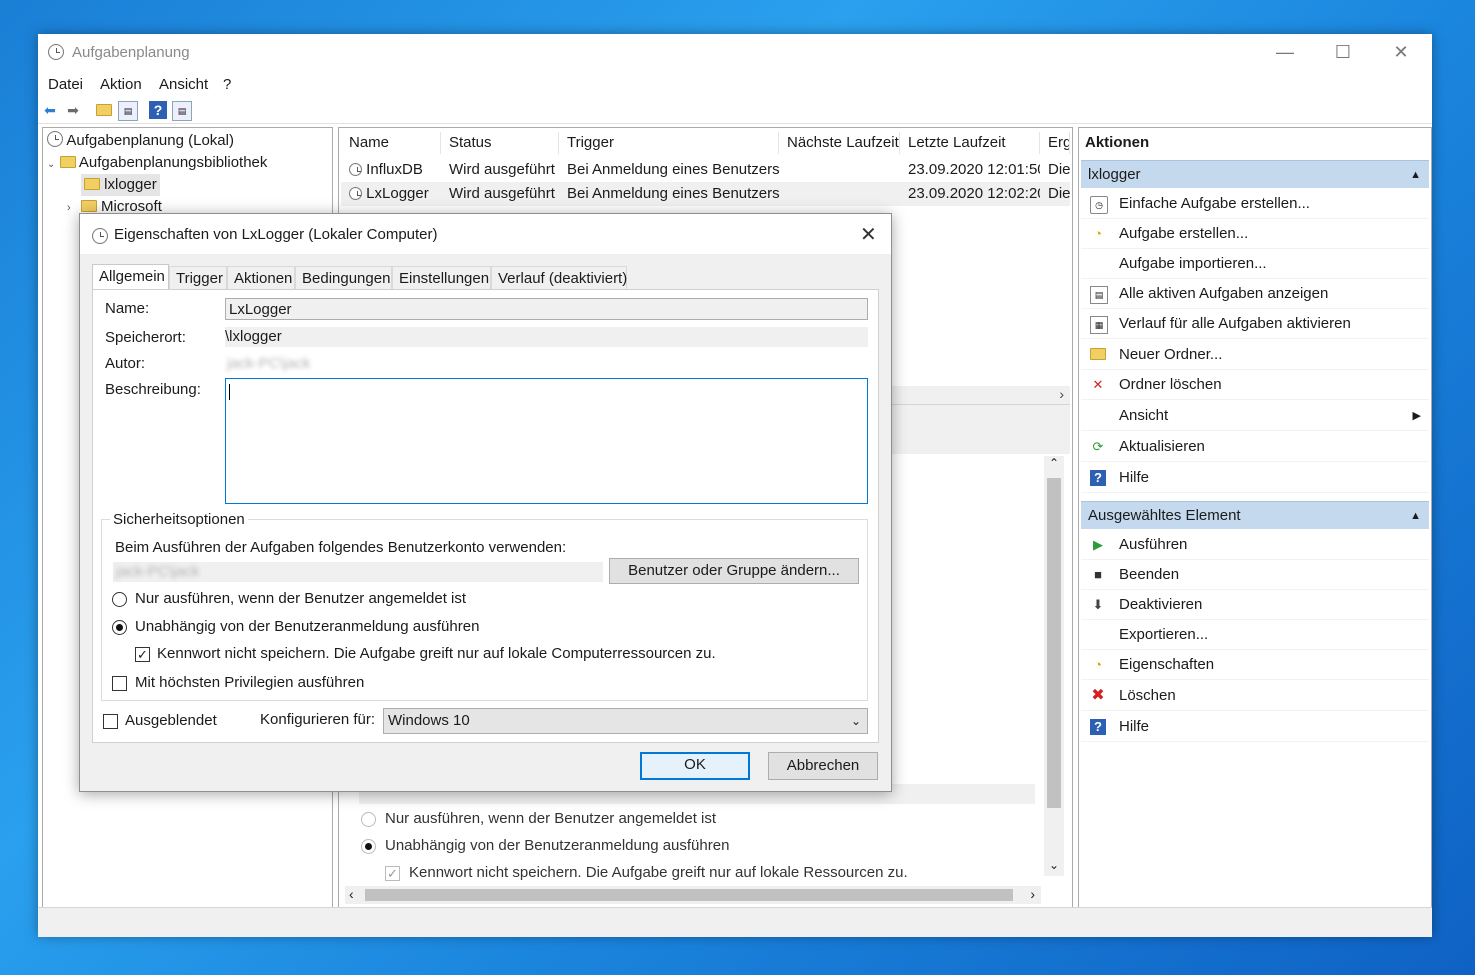  What do you see at coordinates (546, 309) in the screenshot?
I see `name-field: LxLogger` at bounding box center [546, 309].